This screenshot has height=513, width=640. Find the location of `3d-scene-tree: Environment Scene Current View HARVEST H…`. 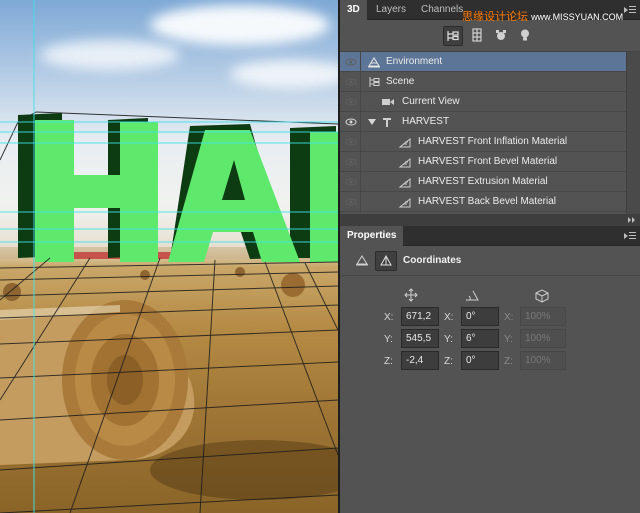

3d-scene-tree: Environment Scene Current View HARVEST H… is located at coordinates (490, 133).